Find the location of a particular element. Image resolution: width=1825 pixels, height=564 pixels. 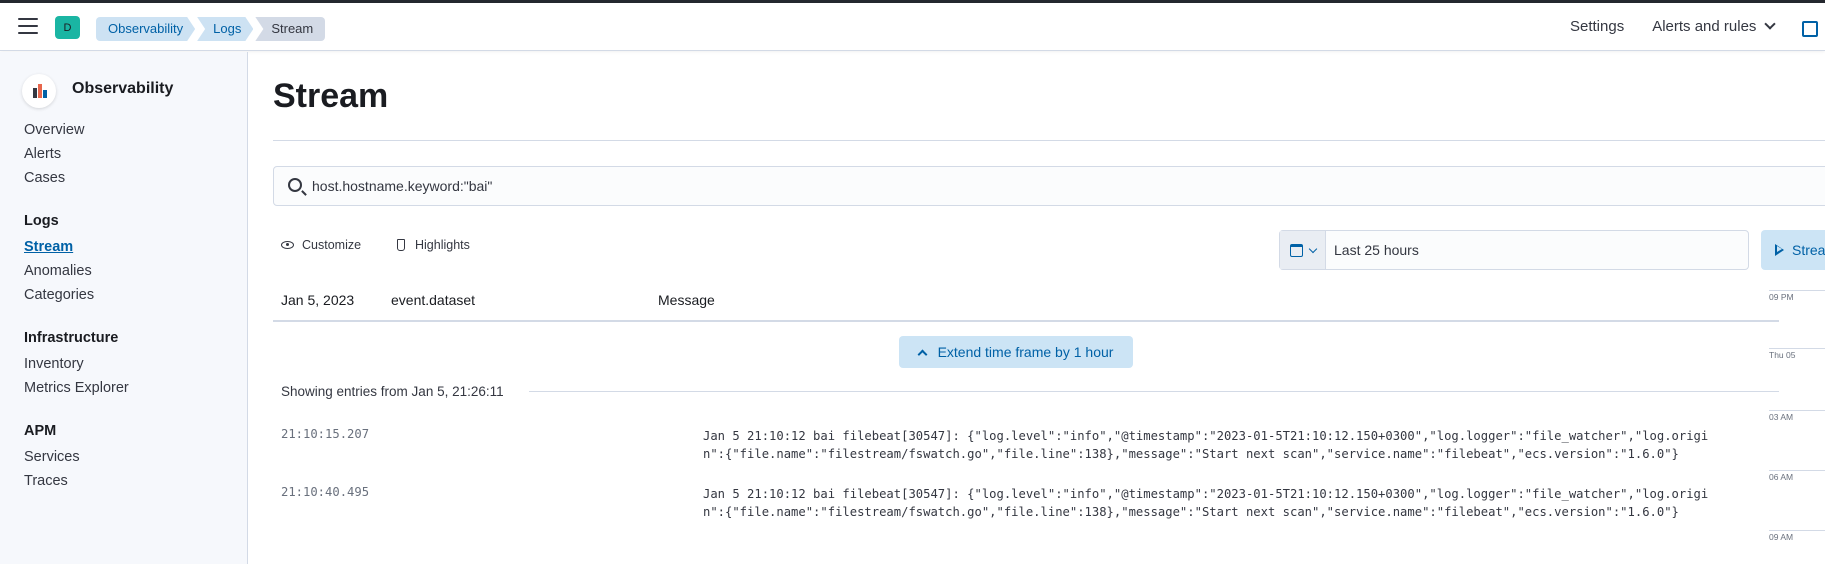

time-range-display: Last 25 hours is located at coordinates (1372, 250).